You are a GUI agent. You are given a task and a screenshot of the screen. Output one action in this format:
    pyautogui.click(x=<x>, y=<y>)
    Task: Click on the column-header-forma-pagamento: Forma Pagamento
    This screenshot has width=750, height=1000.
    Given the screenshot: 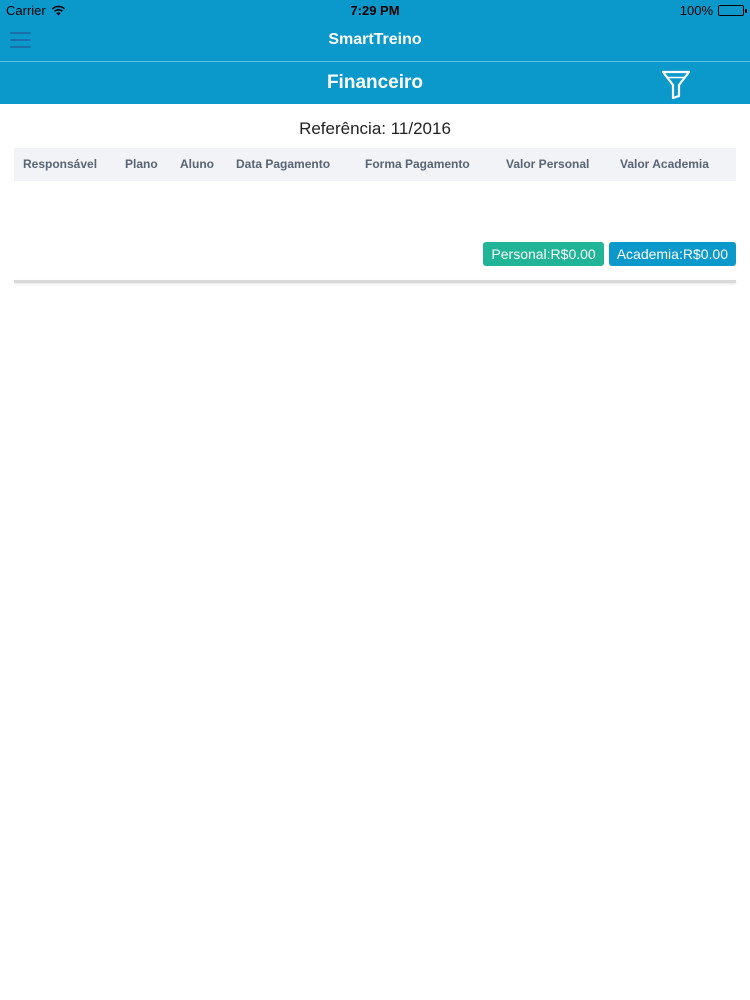 What is the action you would take?
    pyautogui.click(x=417, y=164)
    